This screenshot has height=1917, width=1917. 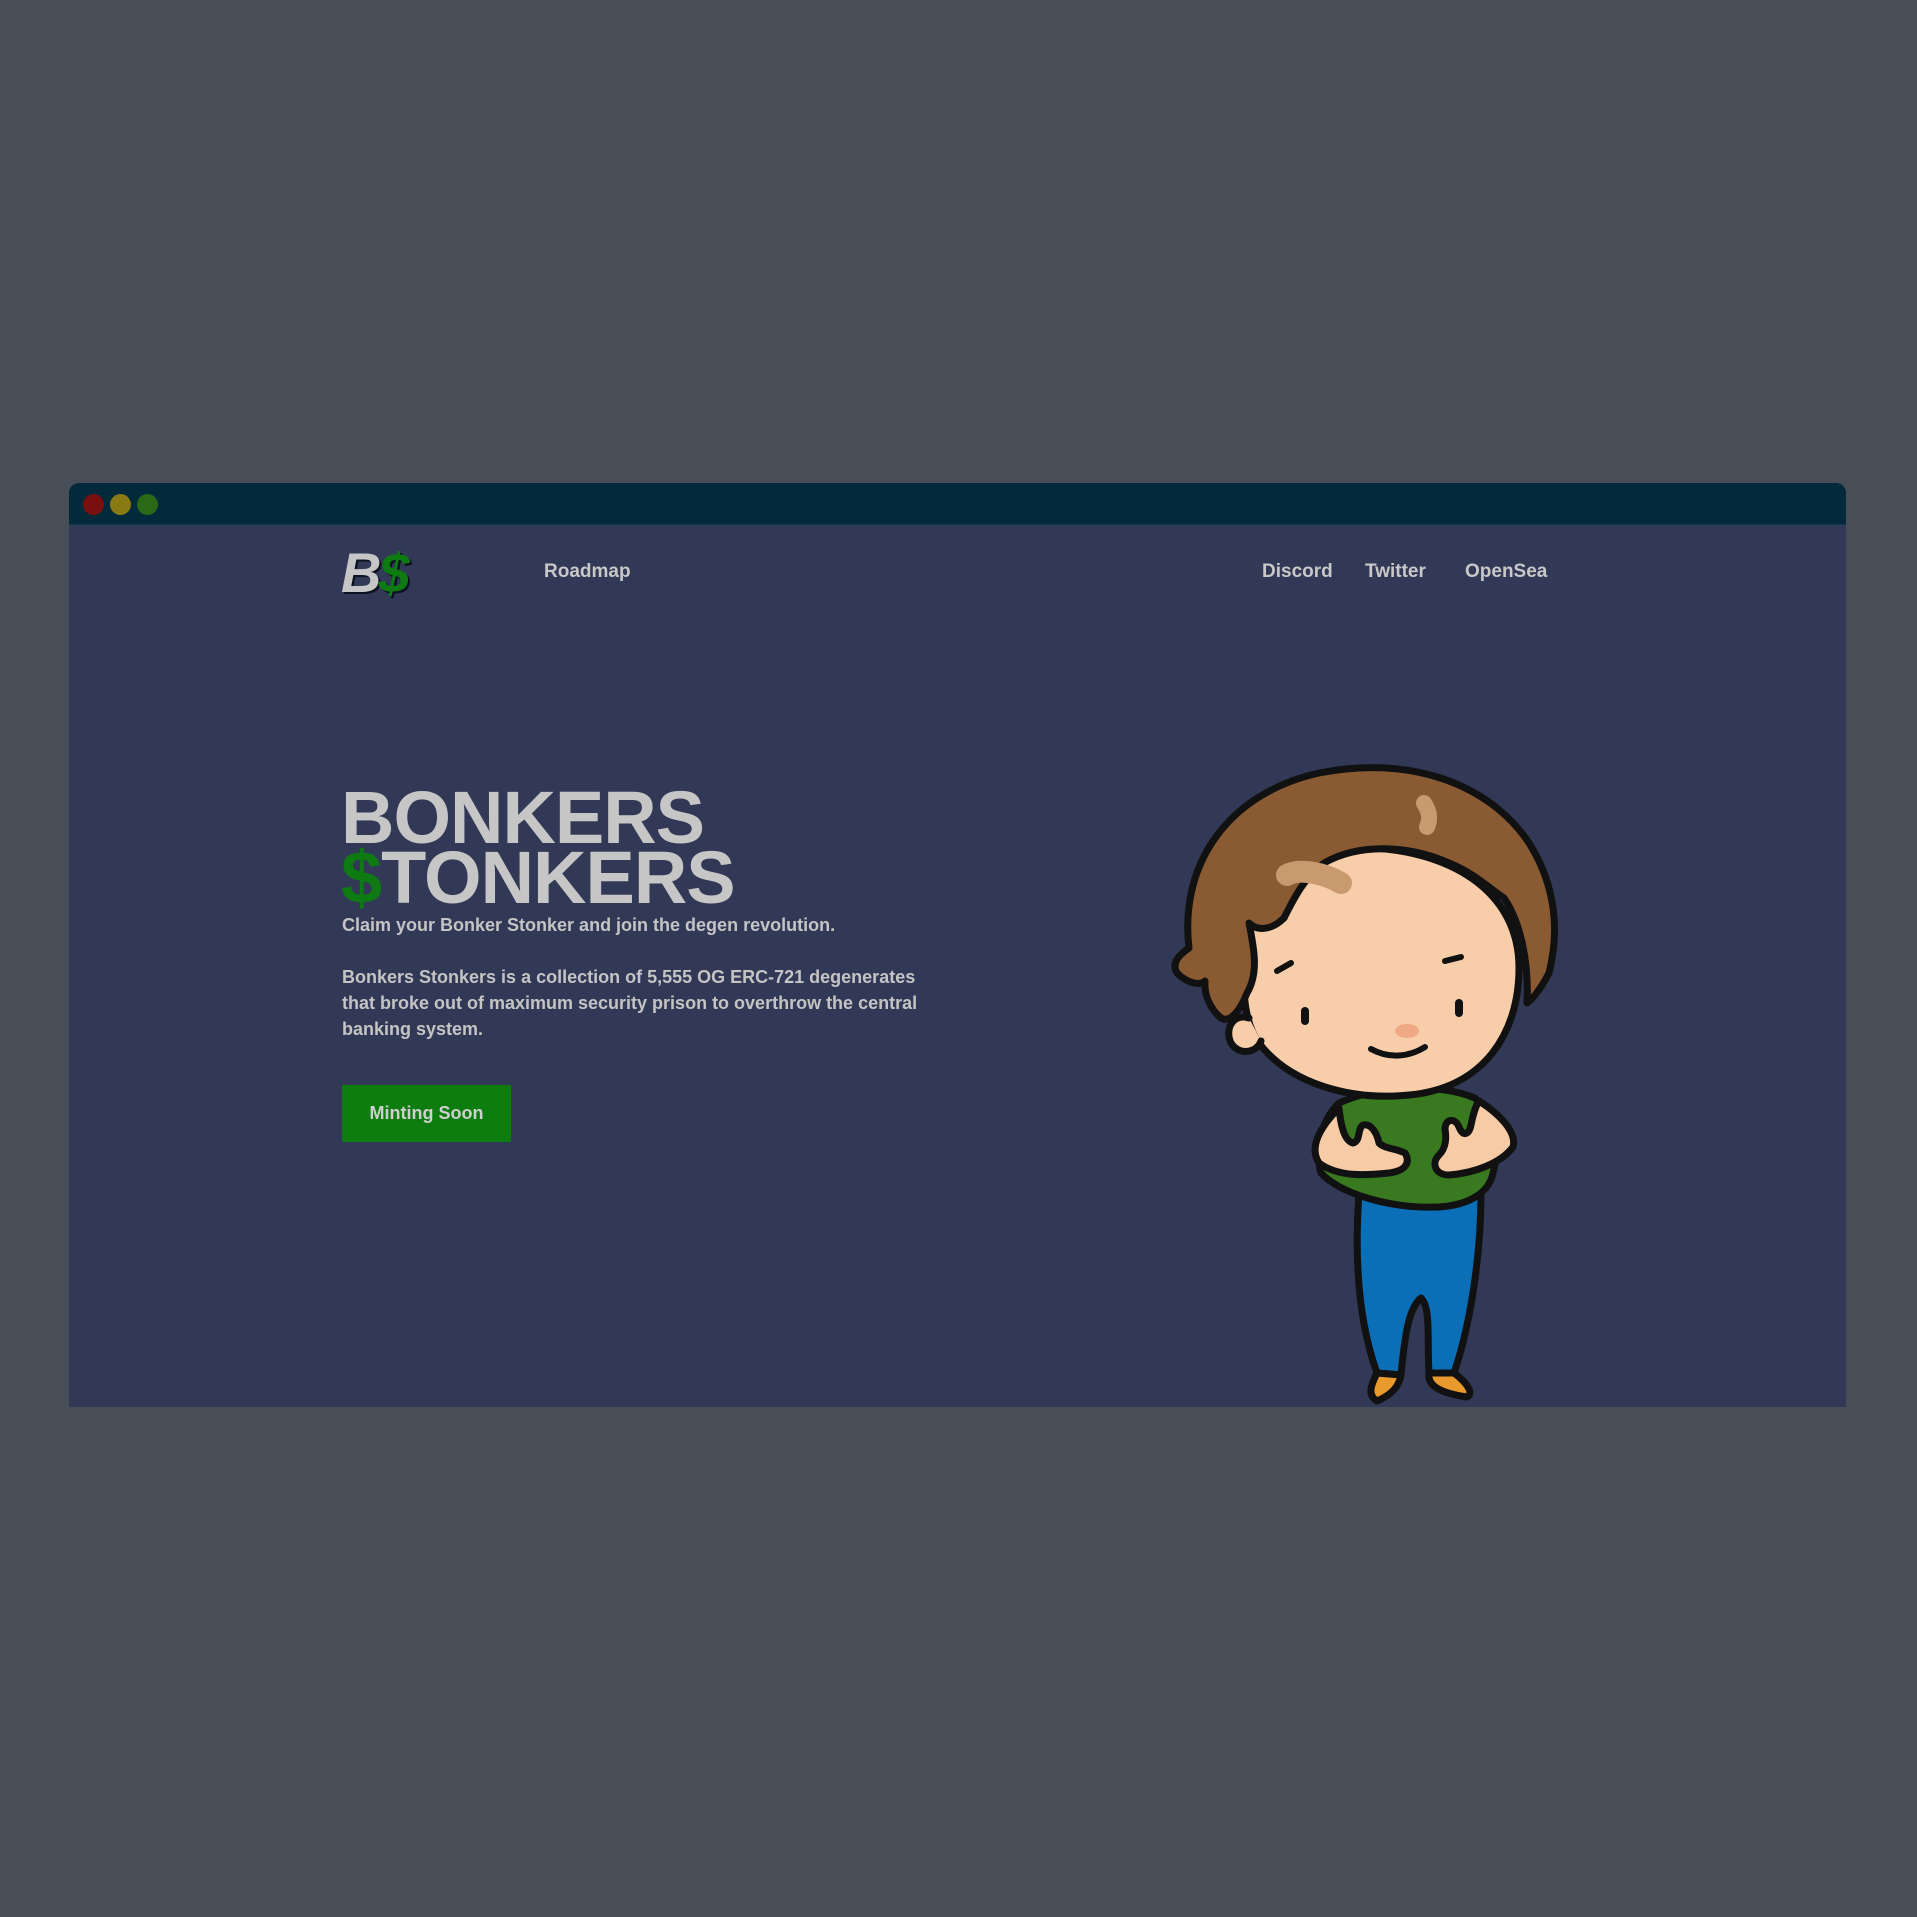 What do you see at coordinates (587, 571) in the screenshot?
I see `nav-roadmap-link: Roadmap` at bounding box center [587, 571].